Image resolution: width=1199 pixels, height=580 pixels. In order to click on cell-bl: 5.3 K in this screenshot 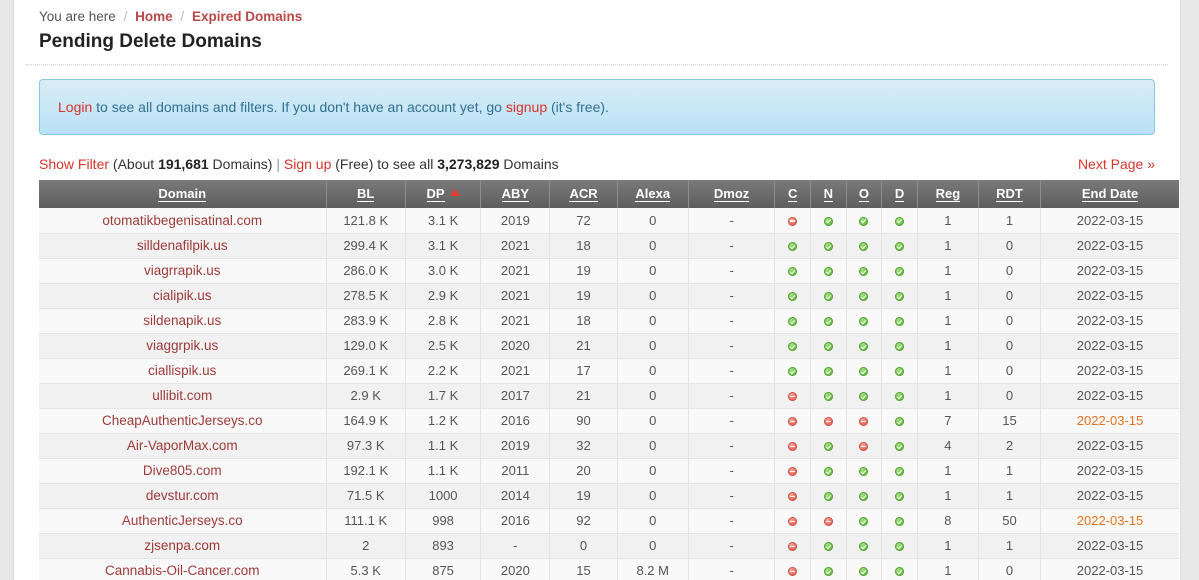, I will do `click(366, 569)`.